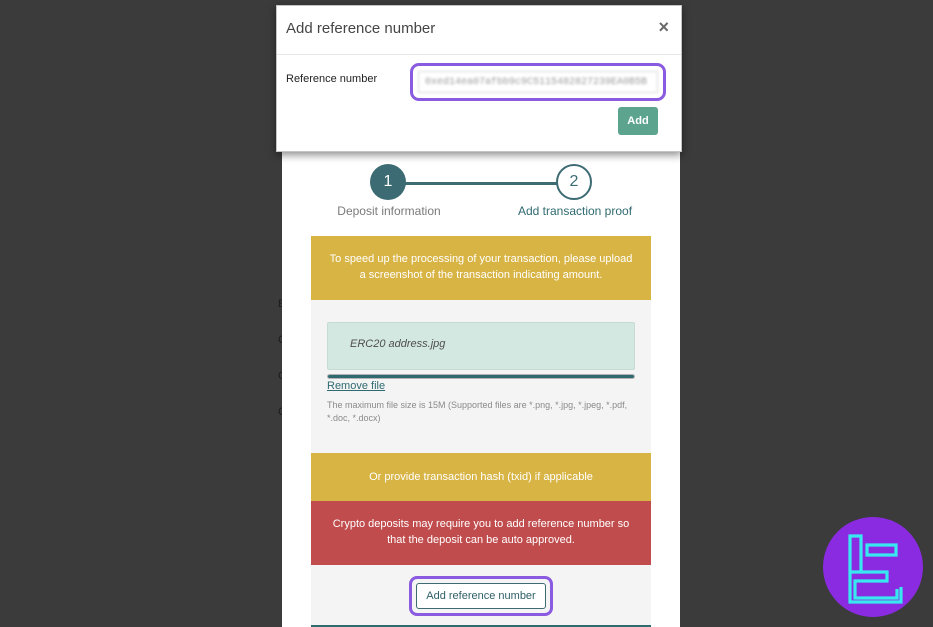 Image resolution: width=933 pixels, height=627 pixels. Describe the element at coordinates (332, 79) in the screenshot. I see `reference-number-label: Reference number` at that location.